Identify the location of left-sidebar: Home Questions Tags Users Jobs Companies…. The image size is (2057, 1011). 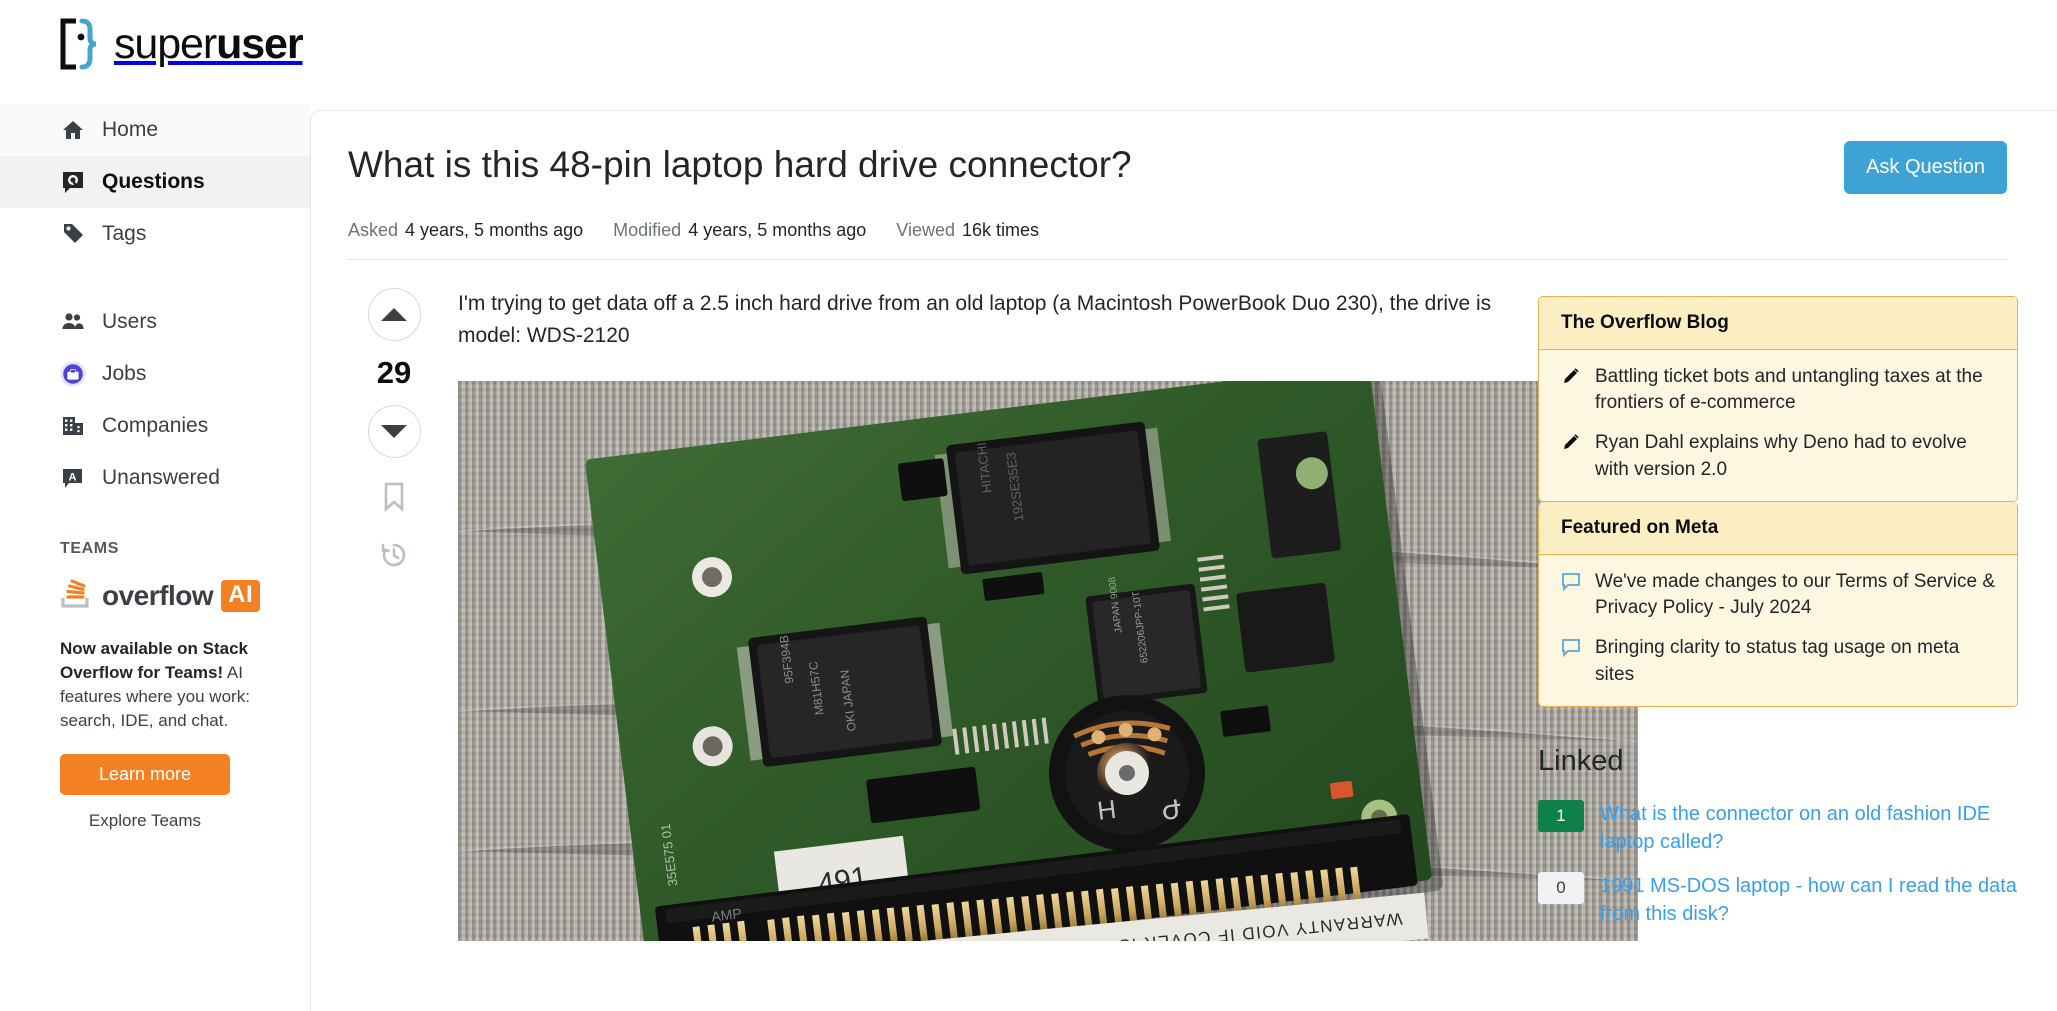
(155, 557).